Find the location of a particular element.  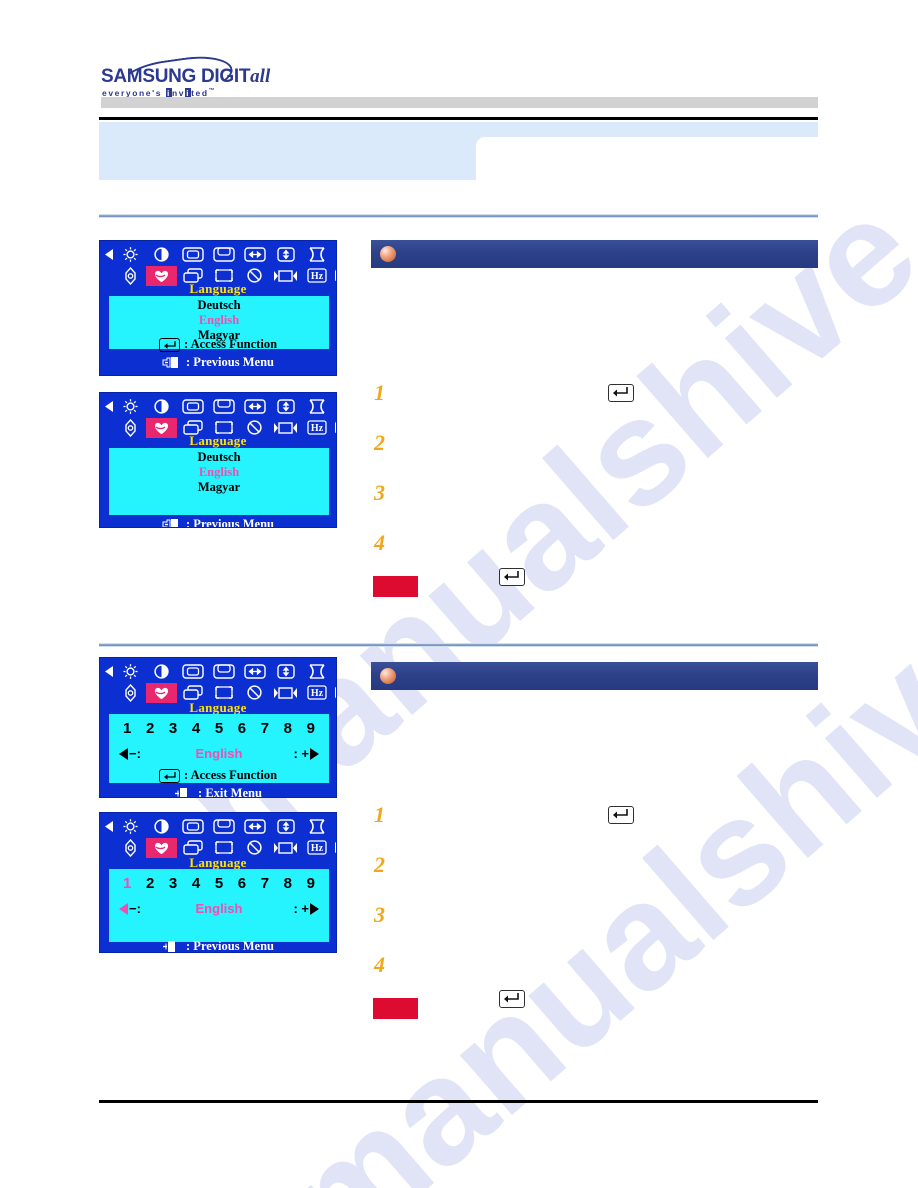

enter-key-icon is located at coordinates (621, 393).